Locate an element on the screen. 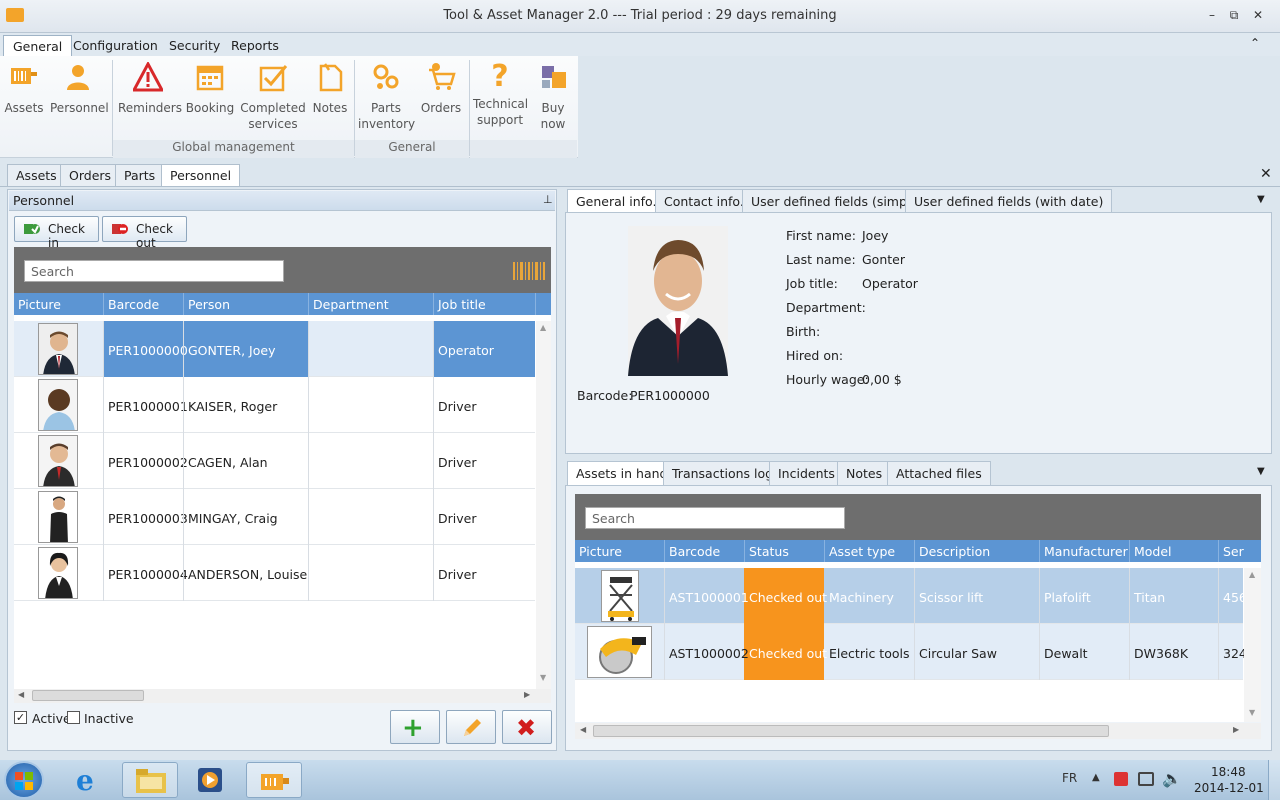 The width and height of the screenshot is (1280, 800). assets-label: Assets is located at coordinates (24, 108).